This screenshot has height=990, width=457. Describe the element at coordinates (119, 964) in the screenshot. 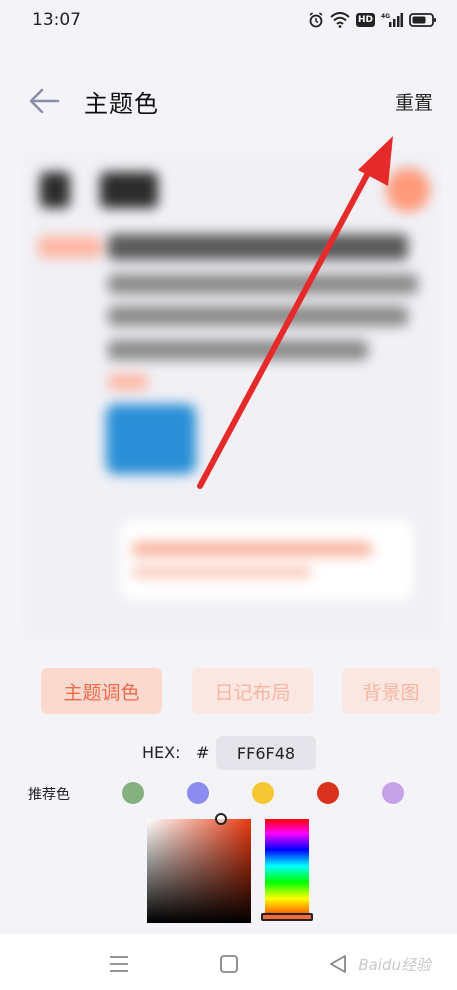

I see `menu-icon` at that location.